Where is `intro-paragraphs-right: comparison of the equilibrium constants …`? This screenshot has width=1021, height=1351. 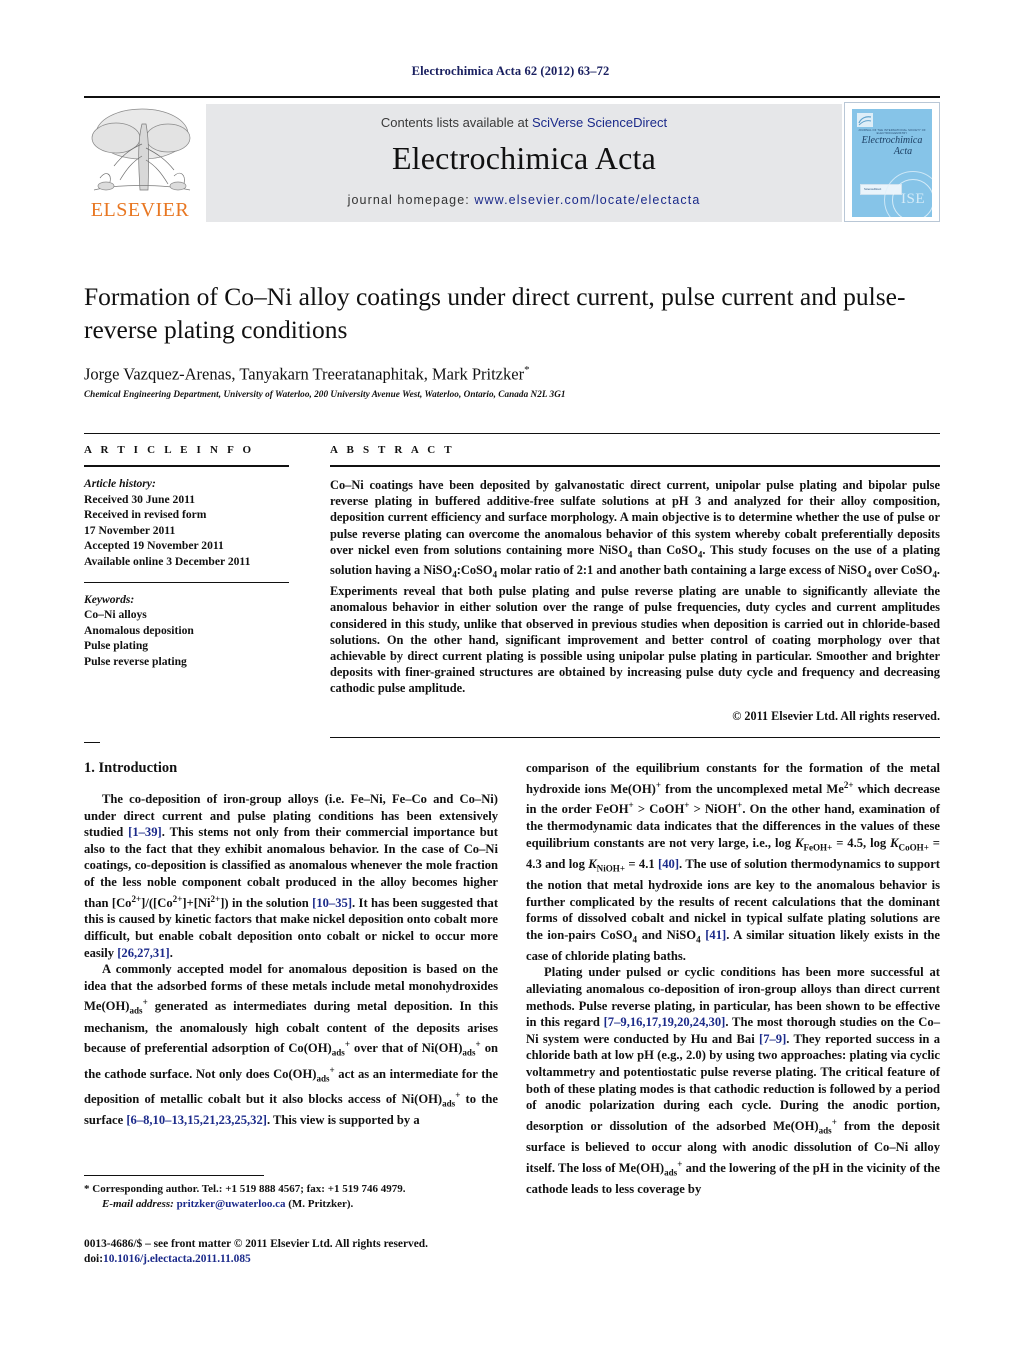 intro-paragraphs-right: comparison of the equilibrium constants … is located at coordinates (733, 979).